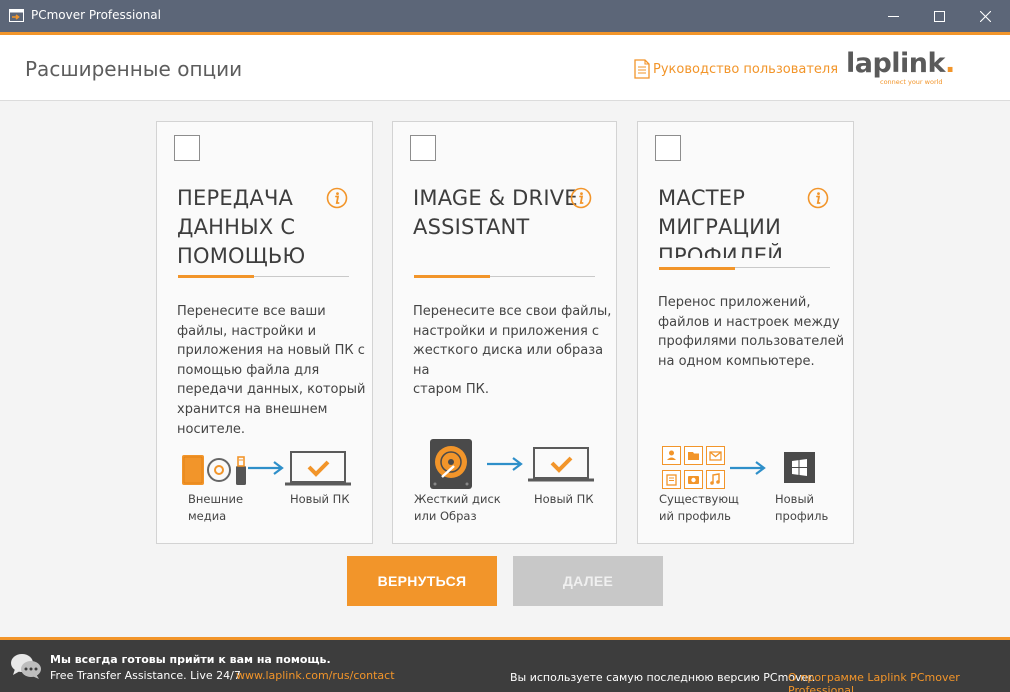  What do you see at coordinates (216, 507) in the screenshot?
I see `source-caption: Внешние медиа` at bounding box center [216, 507].